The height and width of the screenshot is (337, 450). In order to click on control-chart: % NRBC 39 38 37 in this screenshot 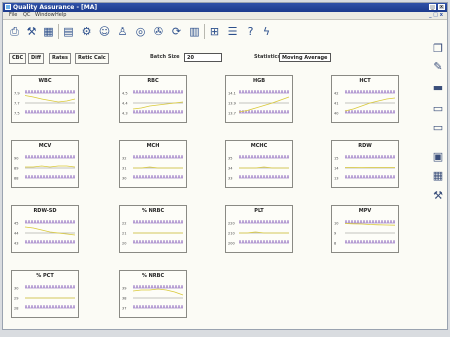, I will do `click(153, 294)`.